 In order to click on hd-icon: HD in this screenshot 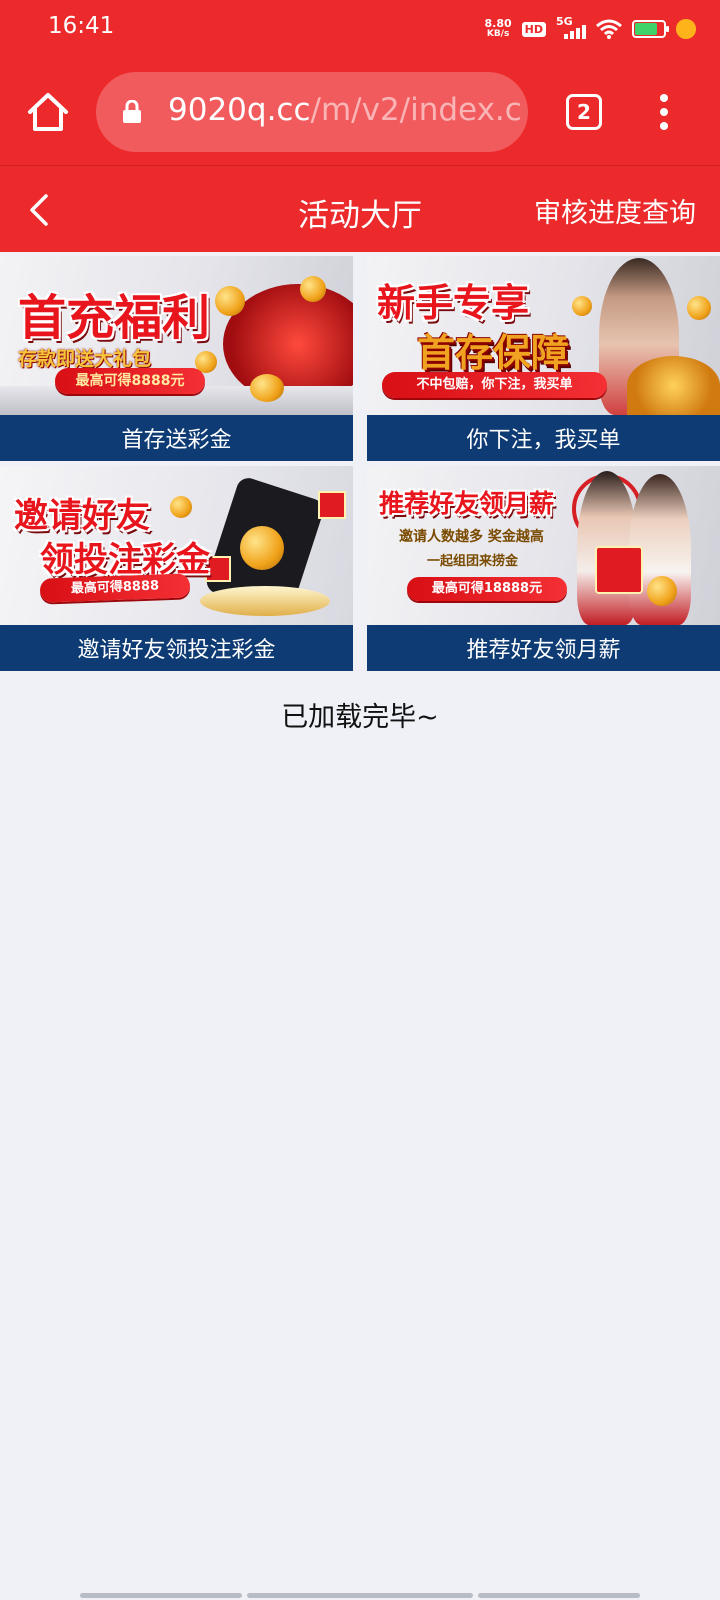, I will do `click(533, 29)`.